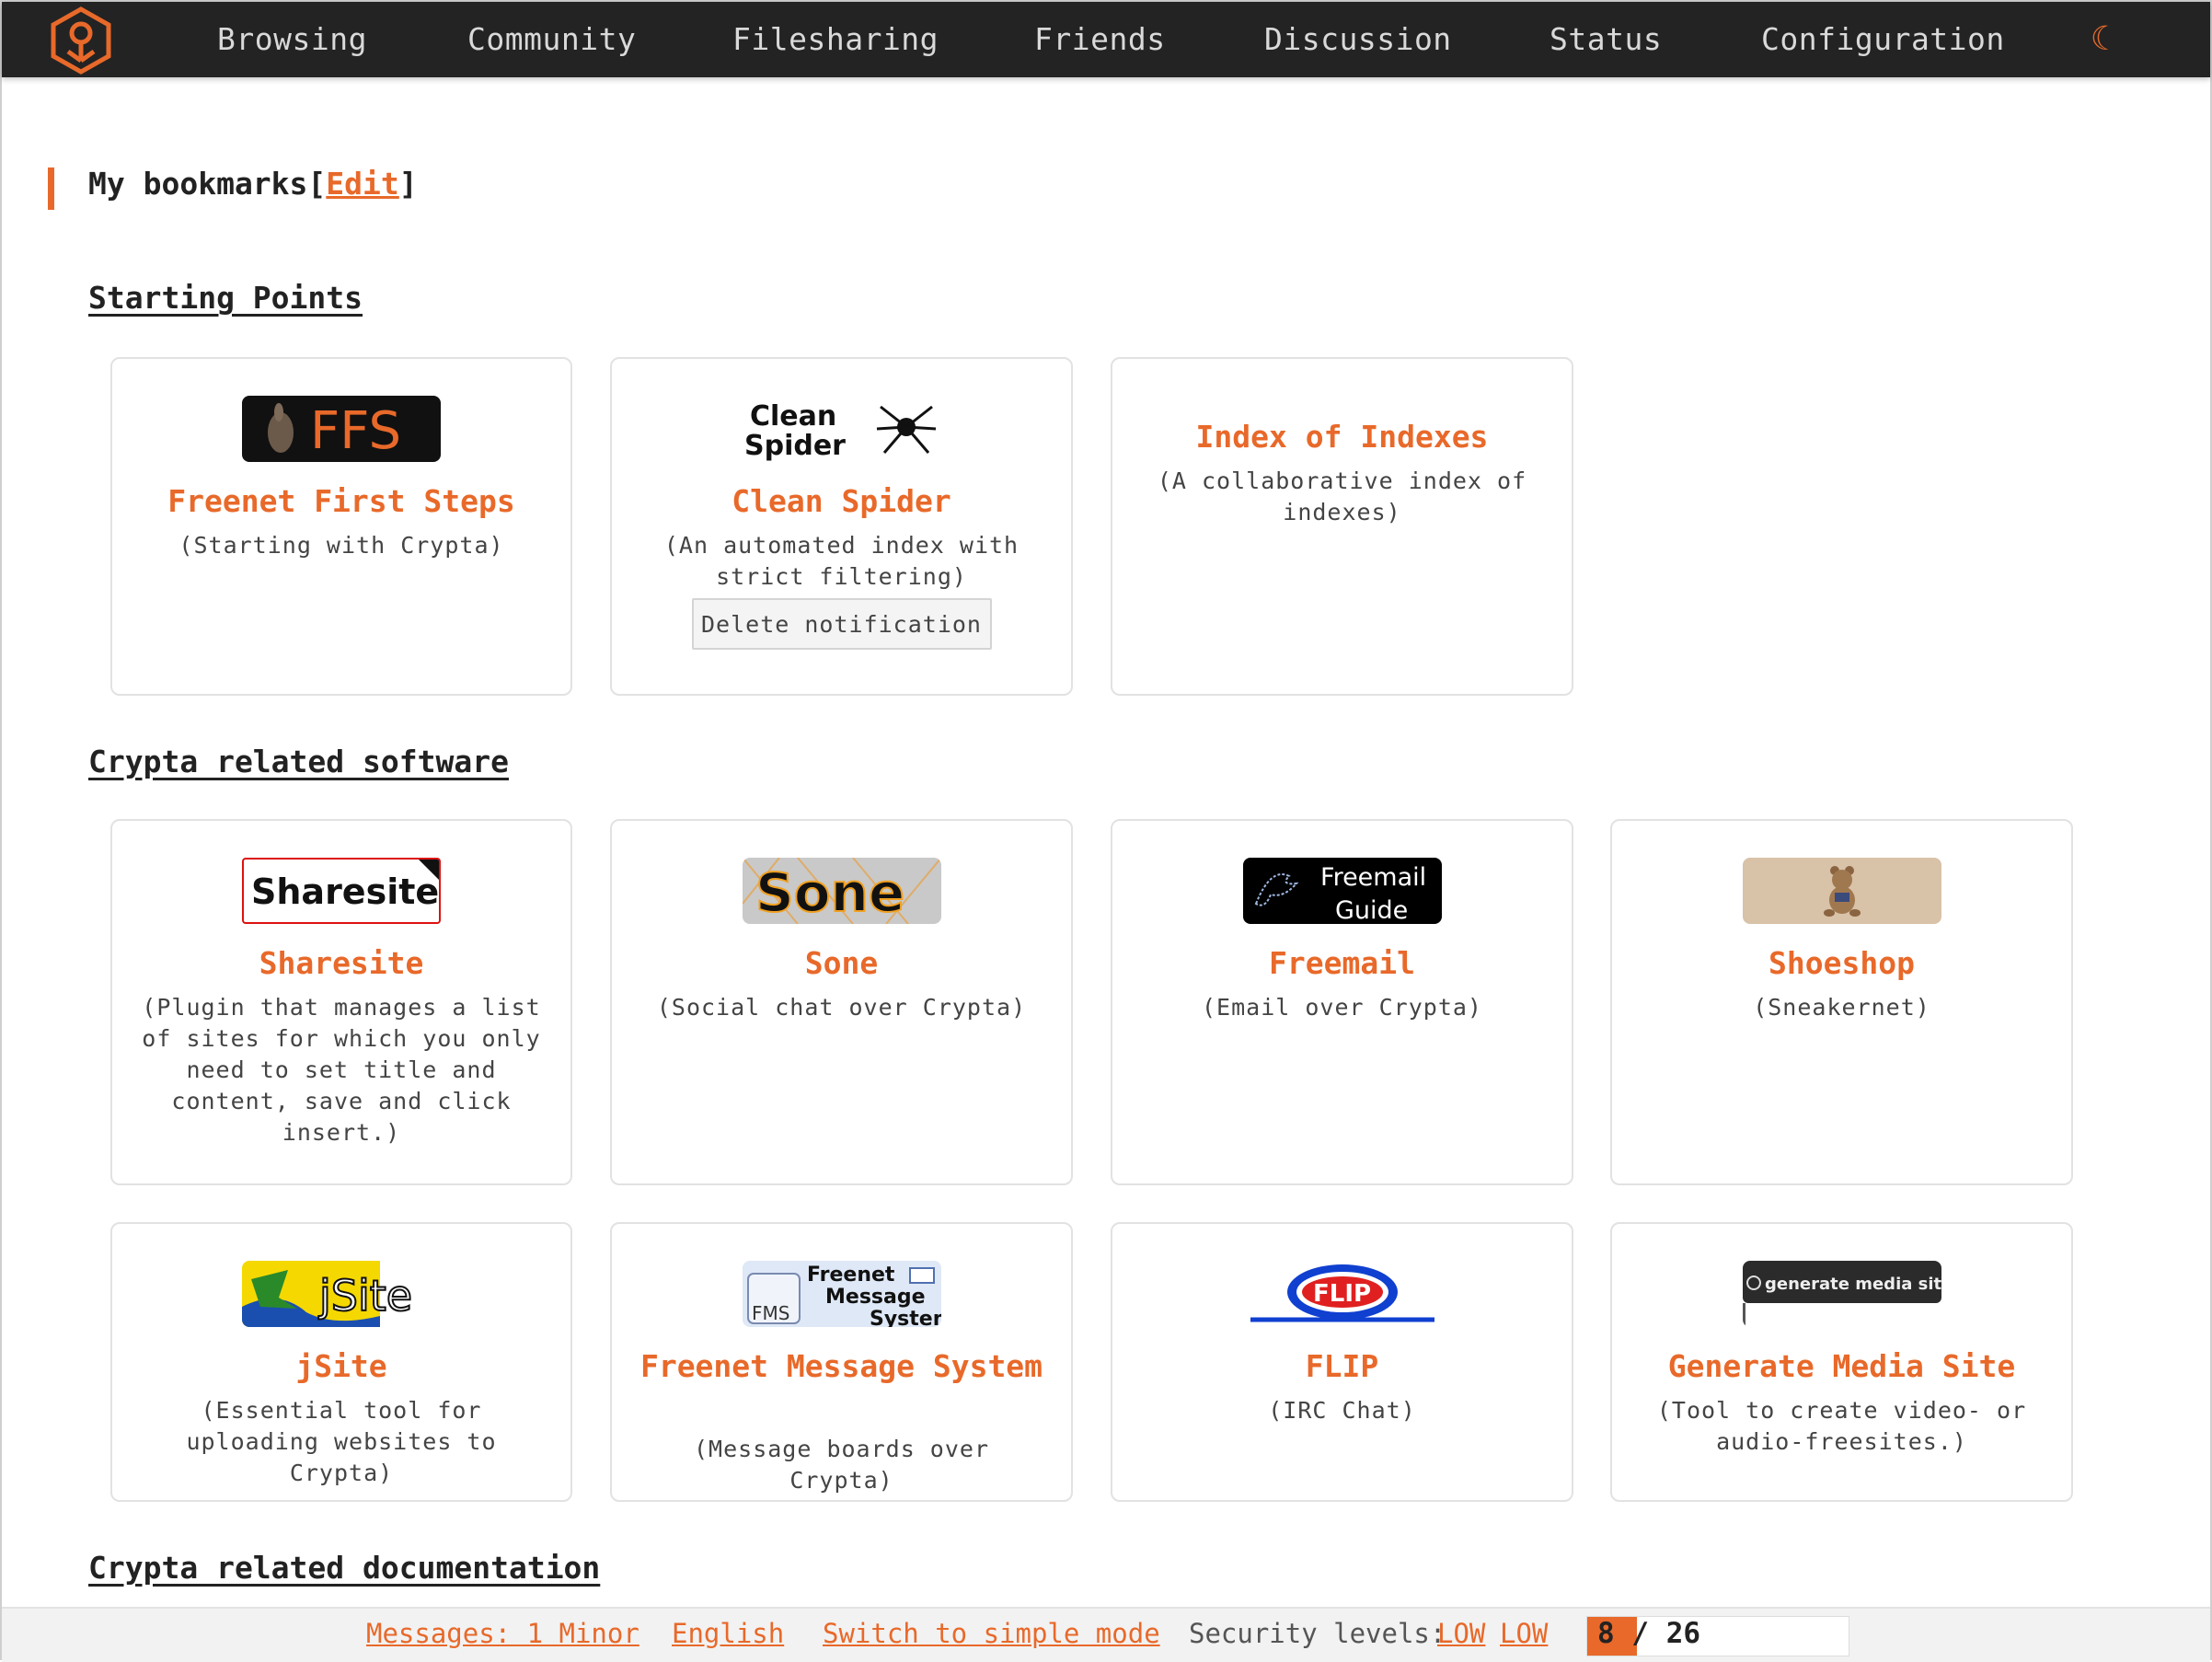 This screenshot has height=1662, width=2212. I want to click on nav-filesharing: Filesharing, so click(835, 39).